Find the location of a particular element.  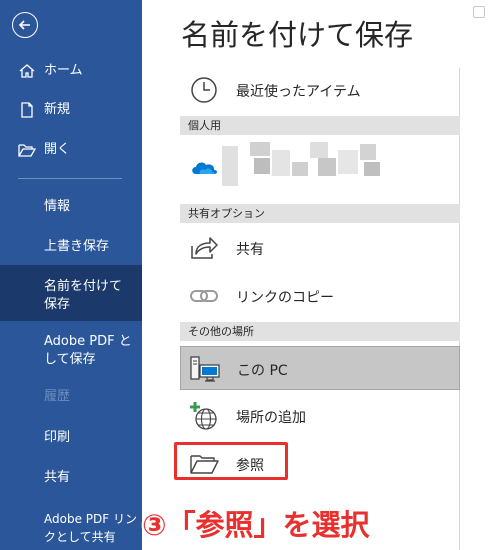

location-share: 共有 is located at coordinates (320, 248).